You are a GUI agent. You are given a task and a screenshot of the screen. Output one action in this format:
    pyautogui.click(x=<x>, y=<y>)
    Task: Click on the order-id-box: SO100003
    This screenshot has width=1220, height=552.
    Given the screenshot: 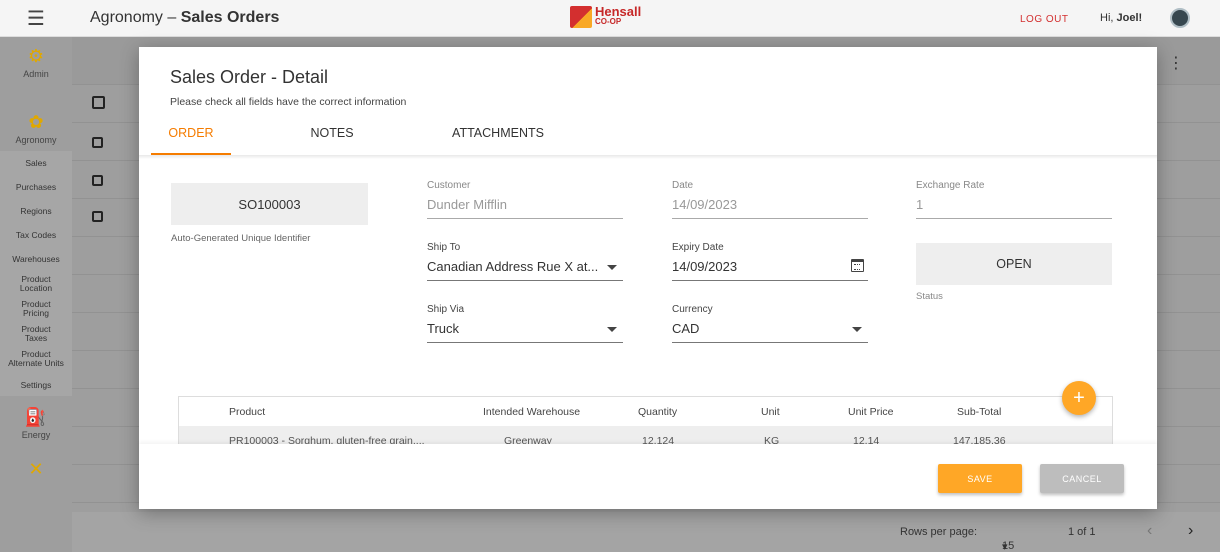 What is the action you would take?
    pyautogui.click(x=269, y=204)
    